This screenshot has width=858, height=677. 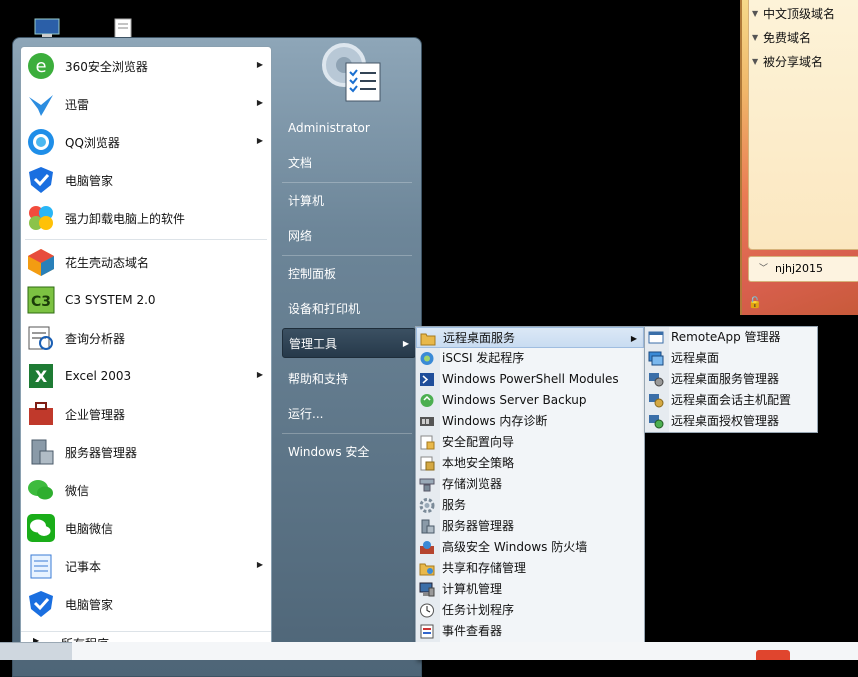 What do you see at coordinates (530, 379) in the screenshot?
I see `admin-item-powershell: Windows PowerShell Modules` at bounding box center [530, 379].